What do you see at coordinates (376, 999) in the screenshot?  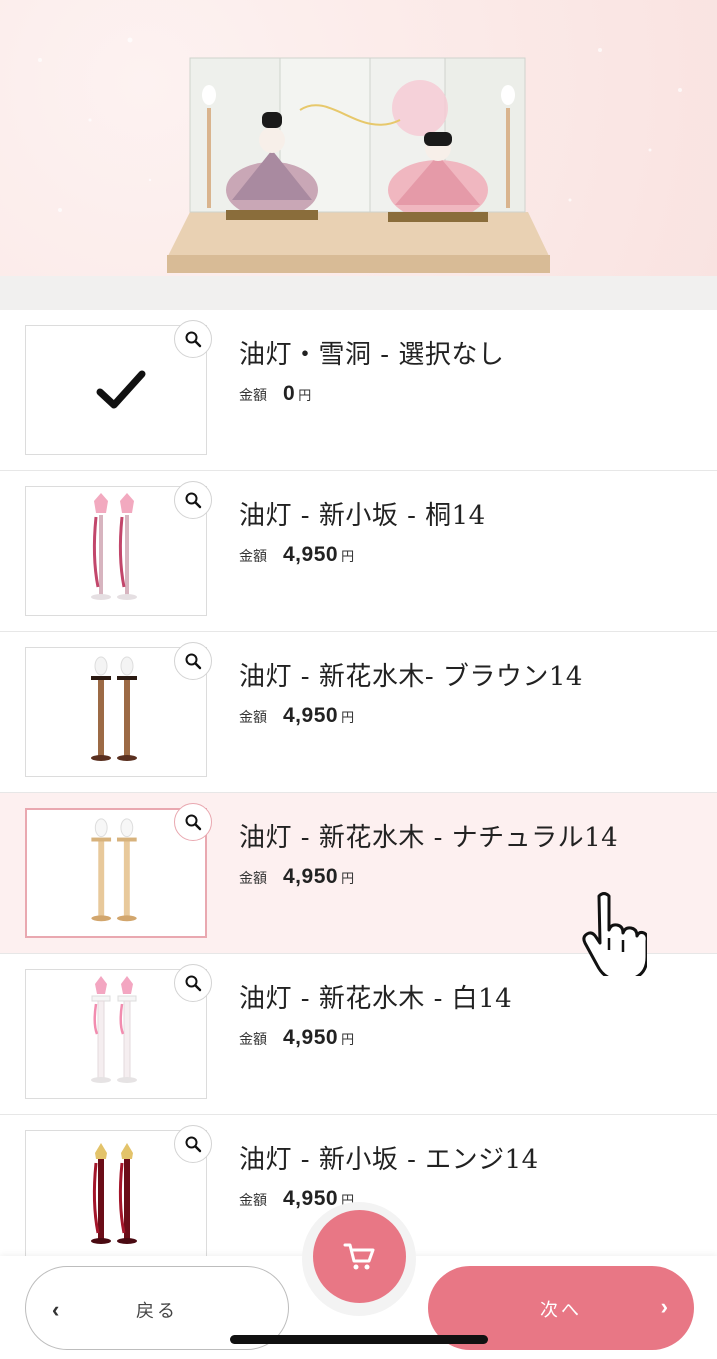 I see `option-title: 油灯 - 新花水木 - 白14` at bounding box center [376, 999].